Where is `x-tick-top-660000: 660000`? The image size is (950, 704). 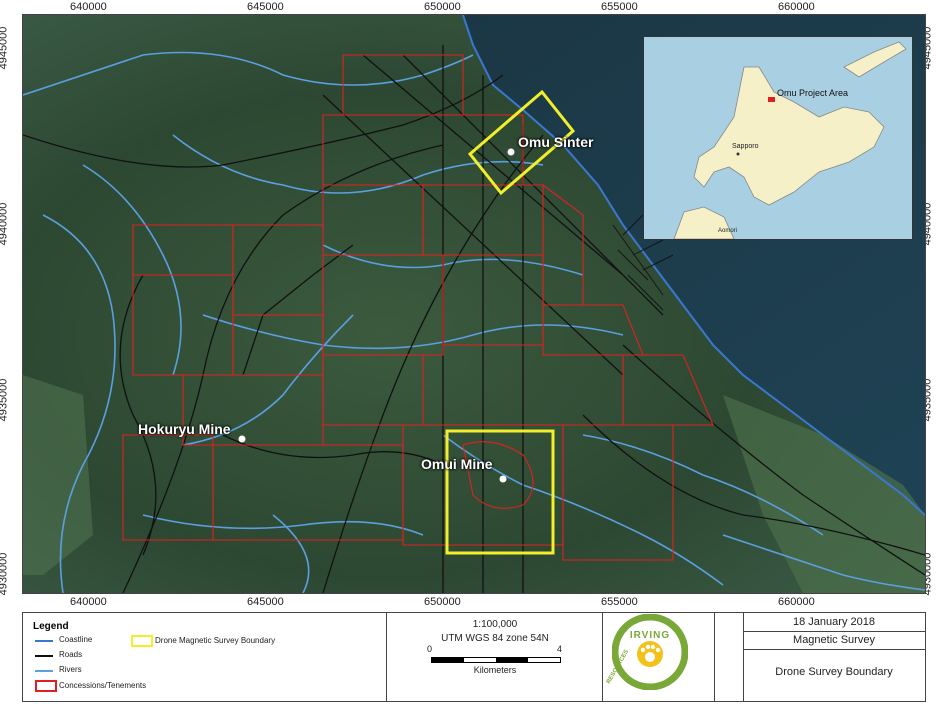 x-tick-top-660000: 660000 is located at coordinates (796, 7).